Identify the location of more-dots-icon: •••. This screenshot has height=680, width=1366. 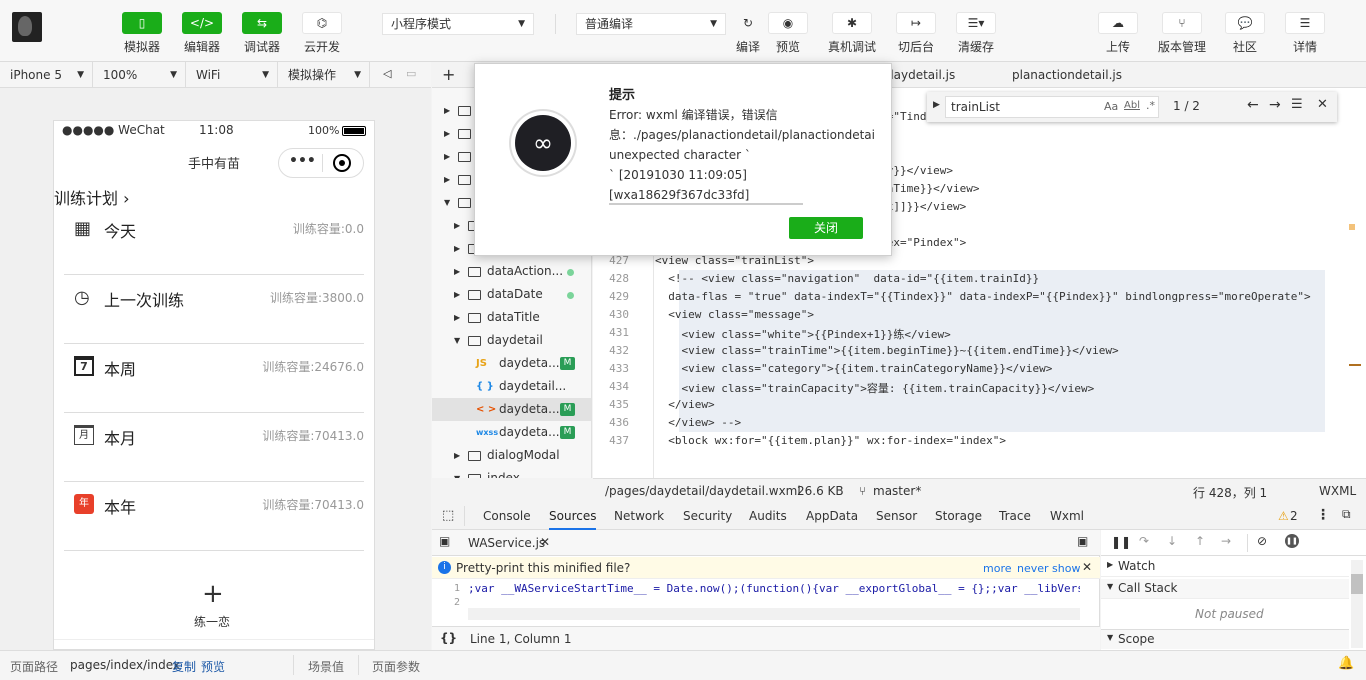
(302, 161).